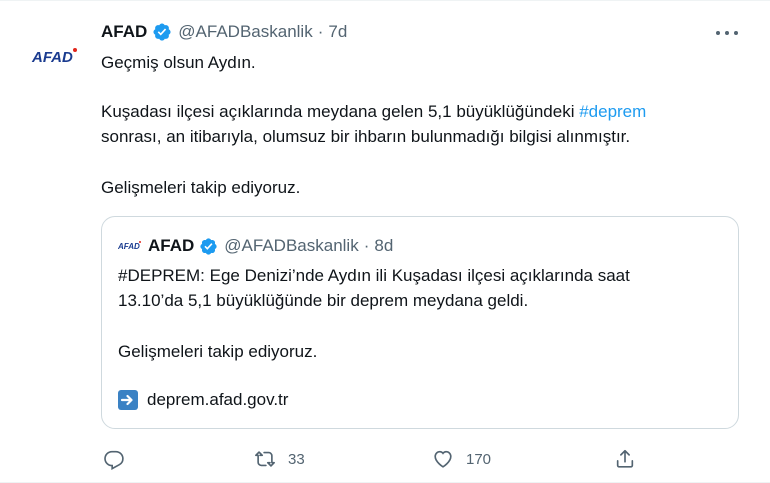 Image resolution: width=770 pixels, height=483 pixels. What do you see at coordinates (337, 32) in the screenshot?
I see `tweet-time: 7d` at bounding box center [337, 32].